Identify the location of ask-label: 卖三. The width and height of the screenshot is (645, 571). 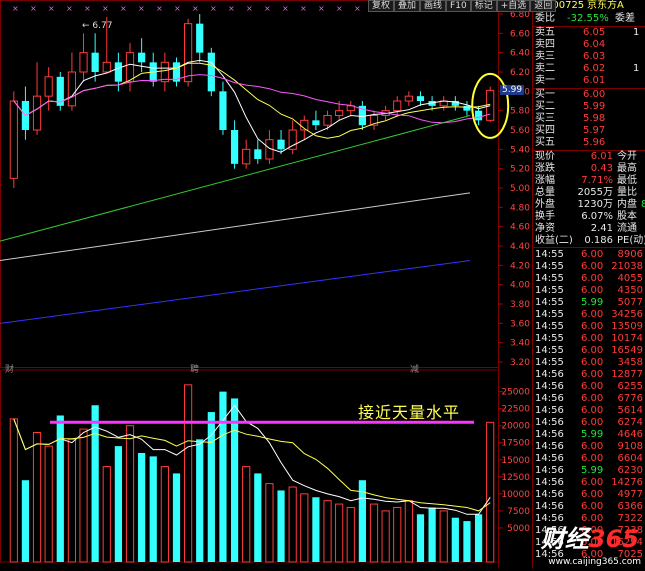
(545, 56).